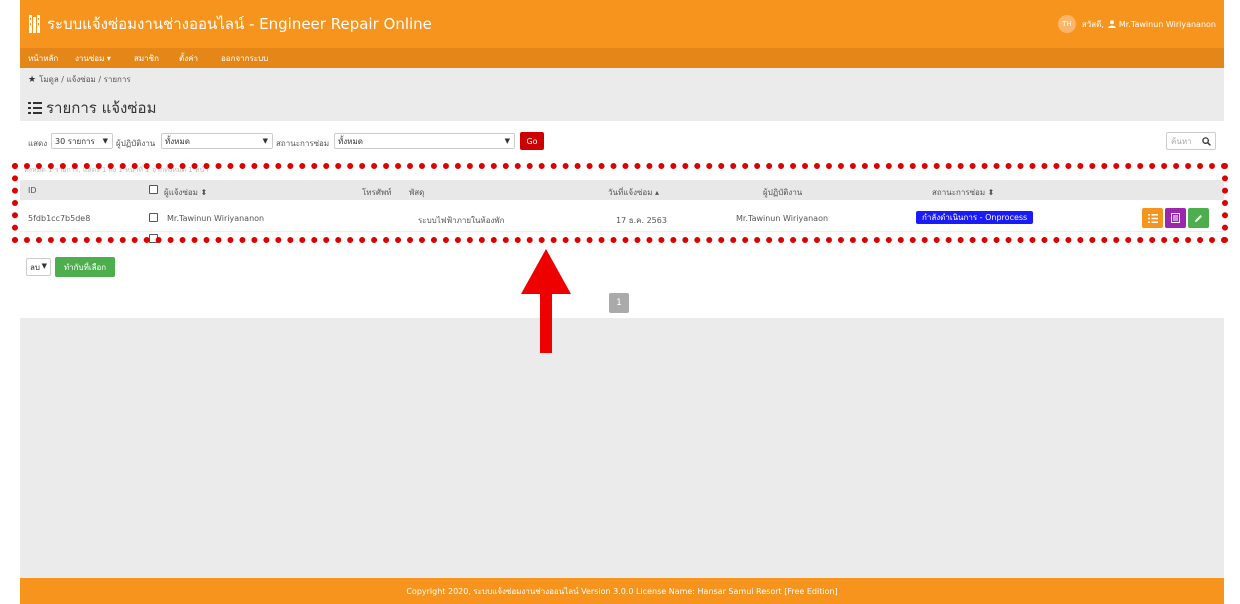  I want to click on annotation-arrow-icon, so click(546, 301).